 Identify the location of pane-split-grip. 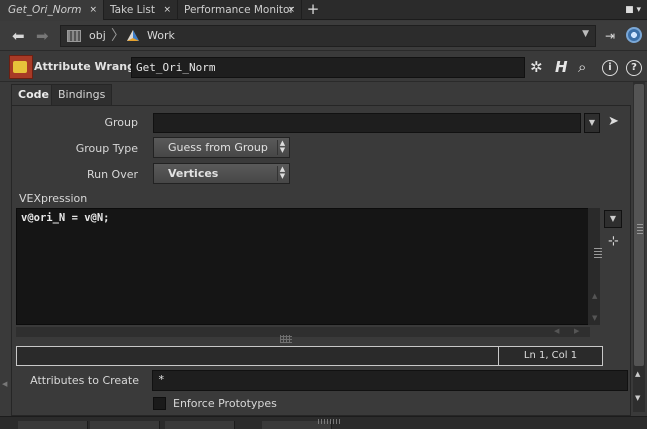
(330, 421).